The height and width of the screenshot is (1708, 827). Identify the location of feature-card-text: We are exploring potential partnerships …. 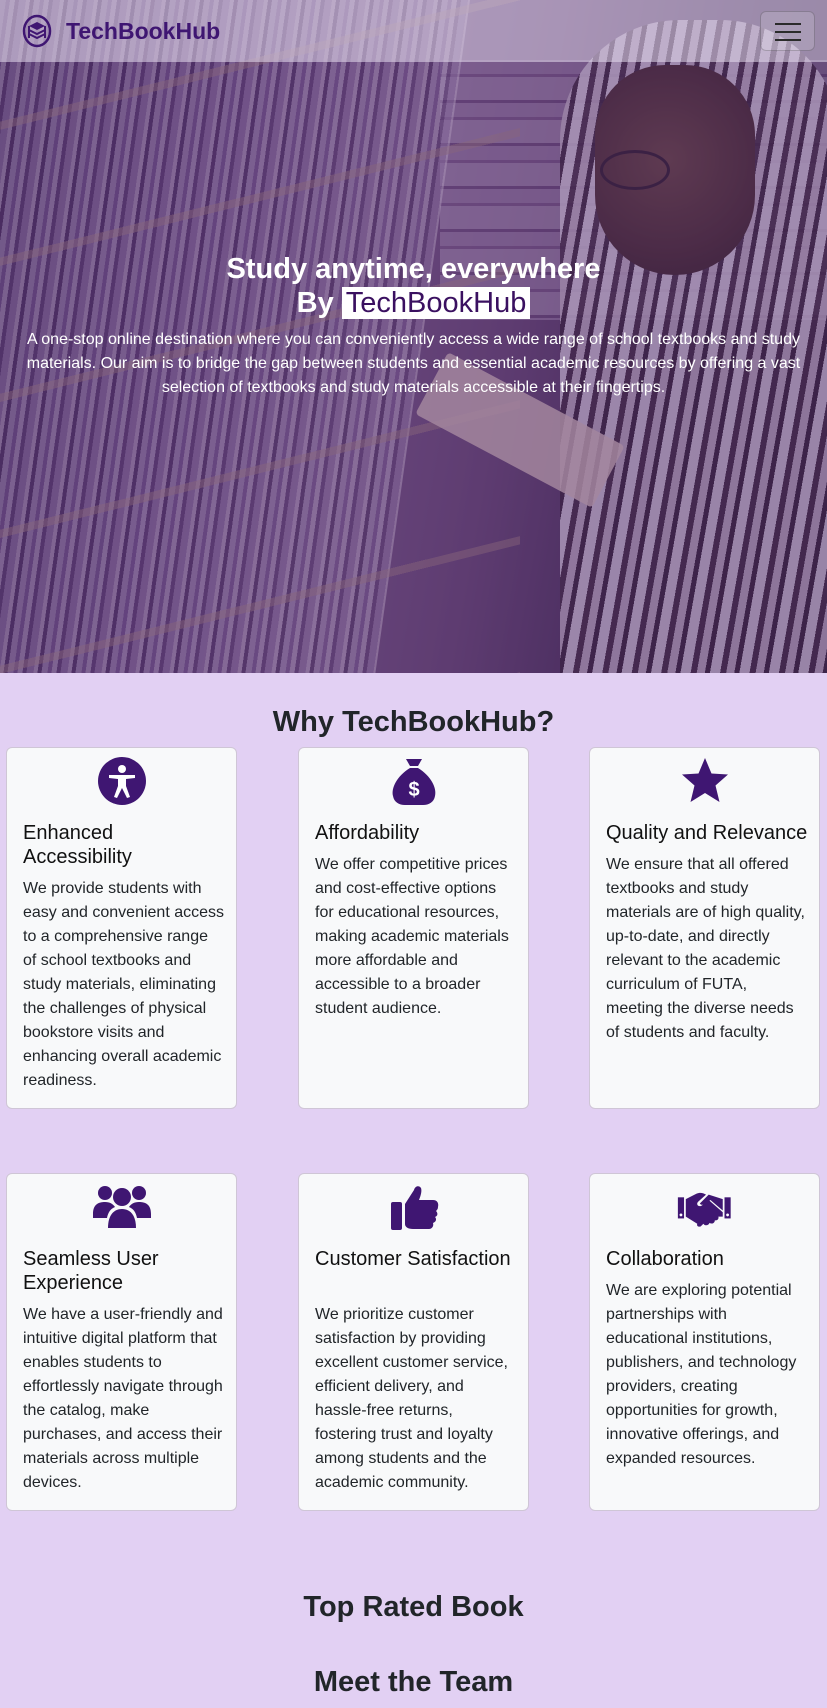
(701, 1374).